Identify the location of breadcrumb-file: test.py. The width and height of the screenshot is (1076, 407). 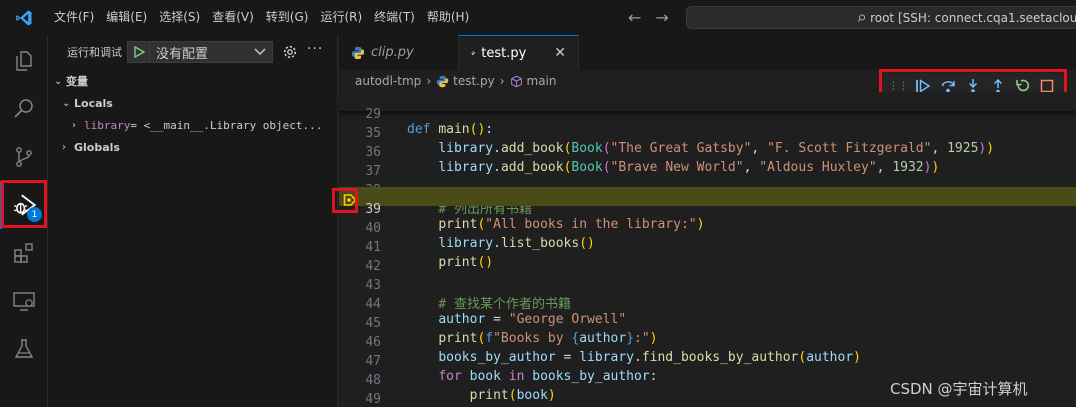
(474, 81).